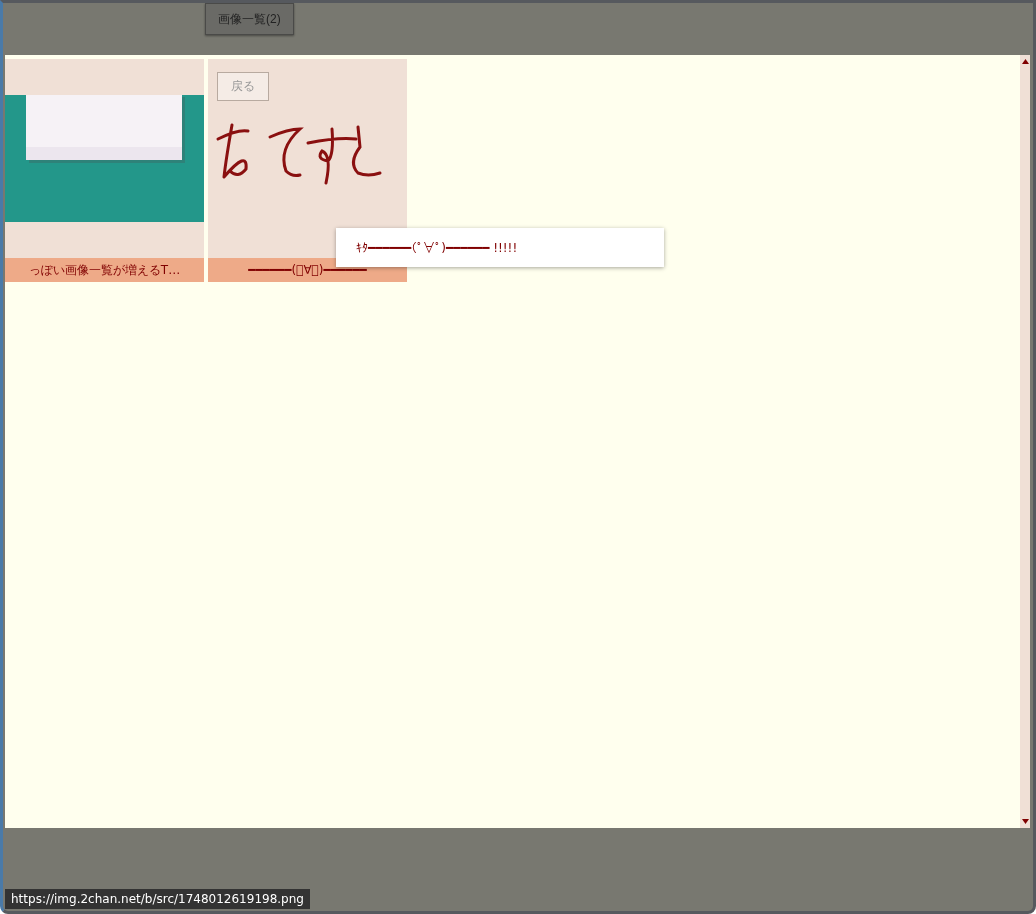  I want to click on status-url: https://img.2chan.net/b/src/1748012619198.png, so click(157, 899).